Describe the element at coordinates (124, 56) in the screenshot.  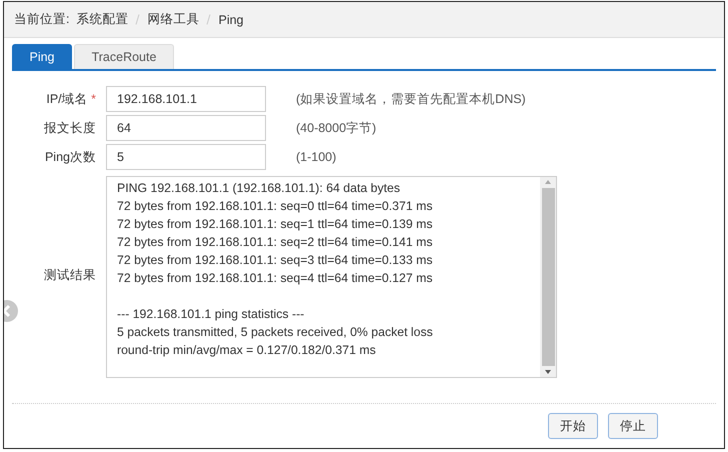
I see `tab: TraceRoute` at that location.